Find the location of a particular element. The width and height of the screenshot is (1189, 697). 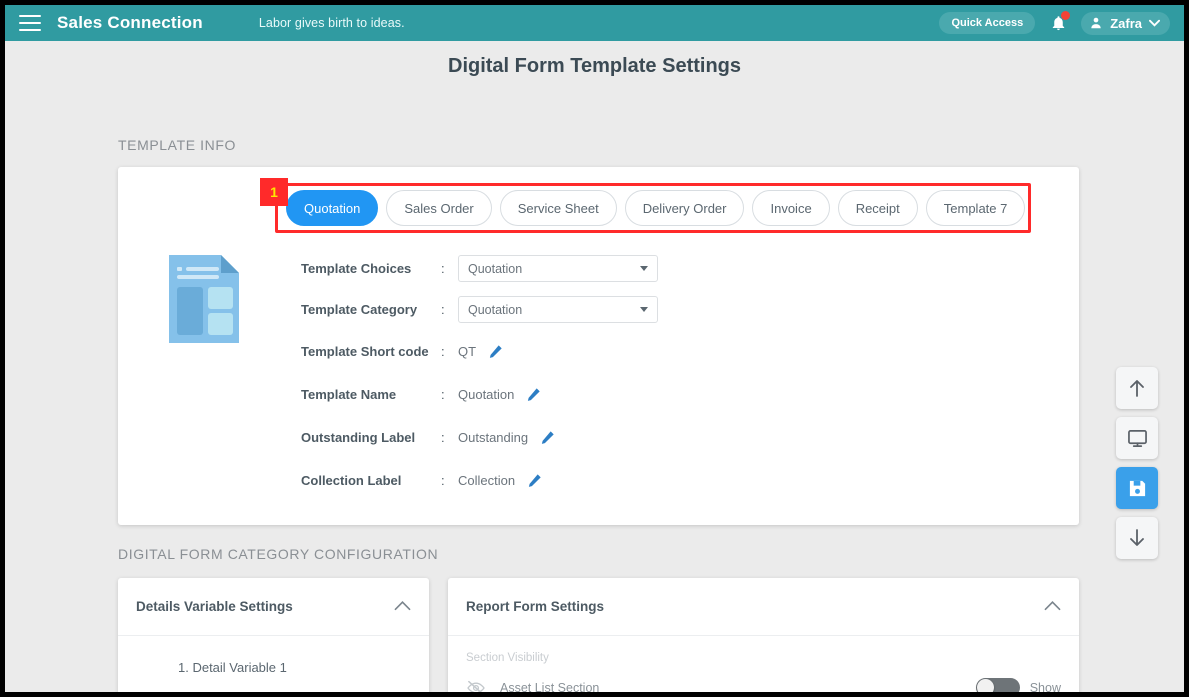

form-row: Template Choices: Quotation is located at coordinates (479, 268).